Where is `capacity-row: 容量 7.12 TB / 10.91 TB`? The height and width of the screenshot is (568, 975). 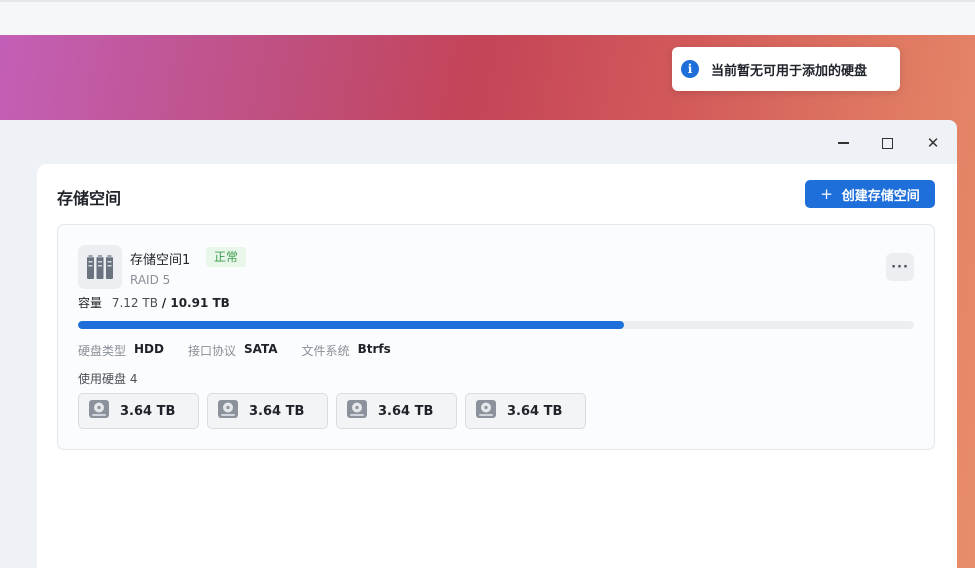
capacity-row: 容量 7.12 TB / 10.91 TB is located at coordinates (154, 302).